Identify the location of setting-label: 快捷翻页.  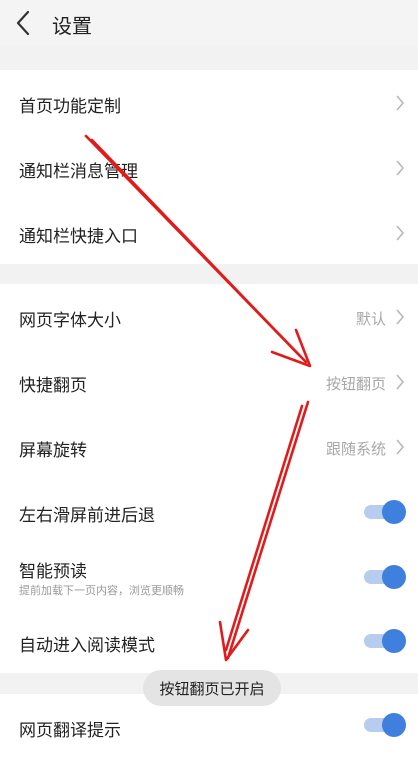
(53, 386).